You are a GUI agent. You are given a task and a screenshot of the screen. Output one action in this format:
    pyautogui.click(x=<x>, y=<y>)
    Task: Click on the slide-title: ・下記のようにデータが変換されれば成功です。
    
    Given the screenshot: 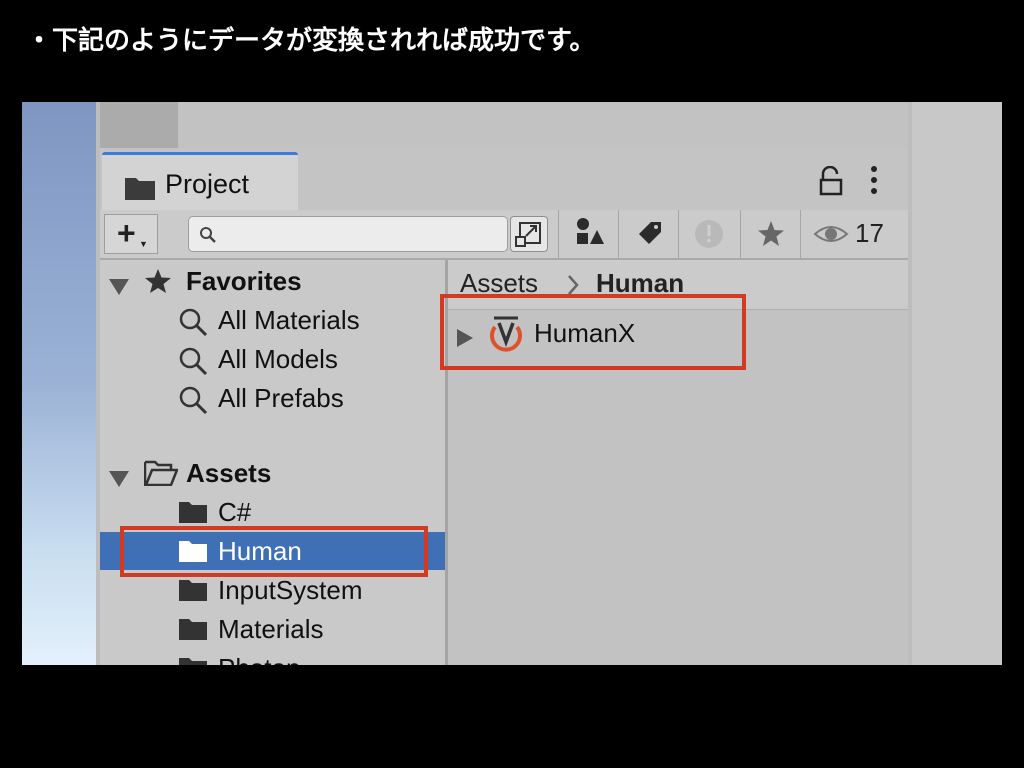 What is the action you would take?
    pyautogui.click(x=311, y=41)
    